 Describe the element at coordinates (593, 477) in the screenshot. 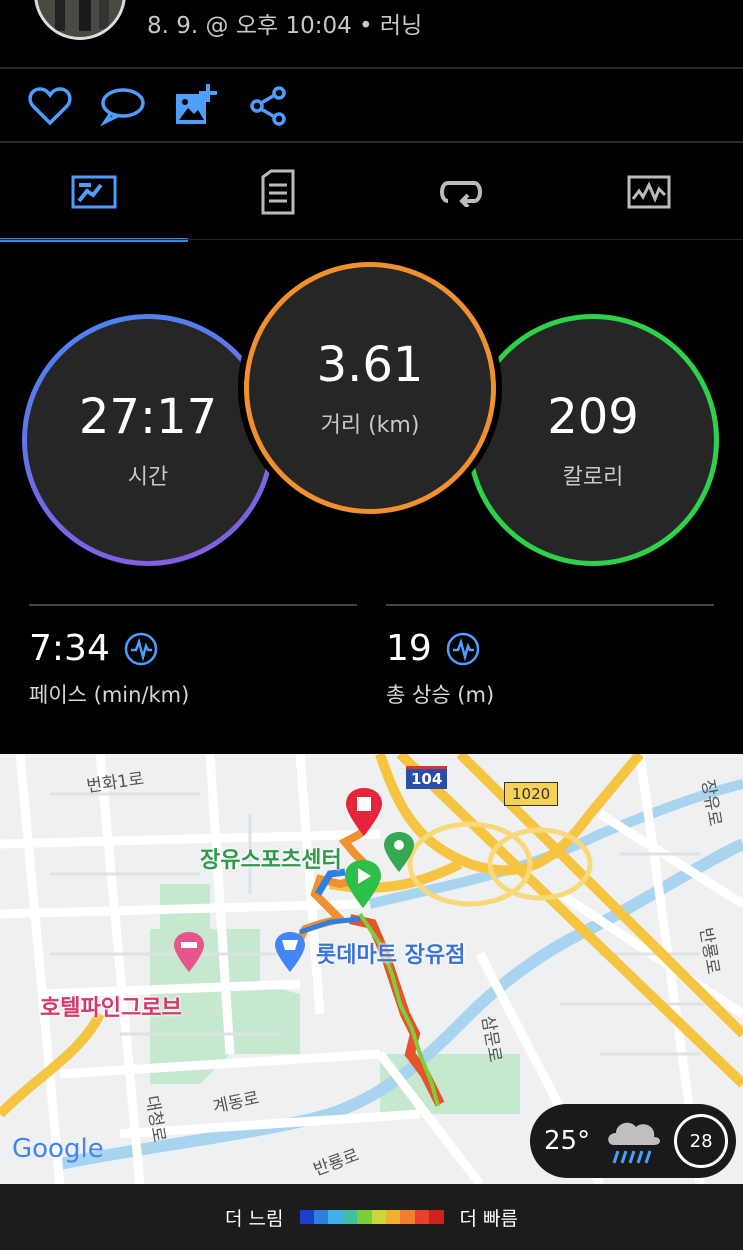

I see `calories-label: 칼로리` at that location.